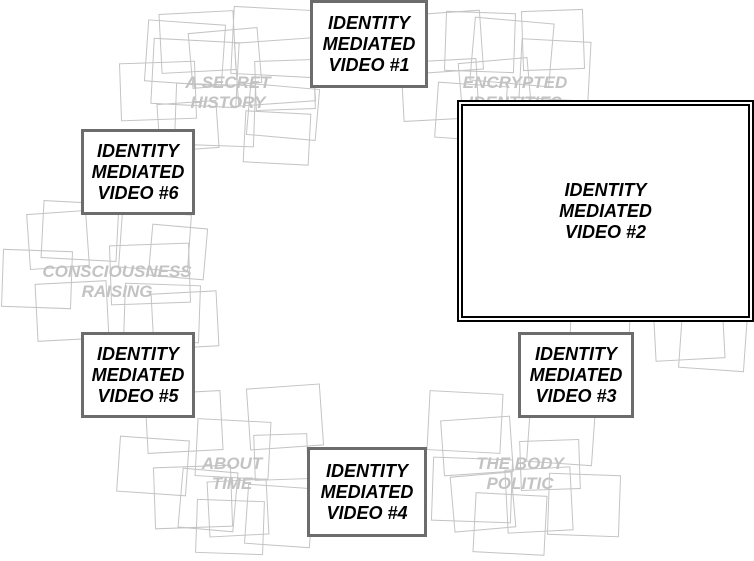 Image resolution: width=754 pixels, height=561 pixels. I want to click on video-box-1: IDENTITY MEDIATED VIDEO #1, so click(369, 44).